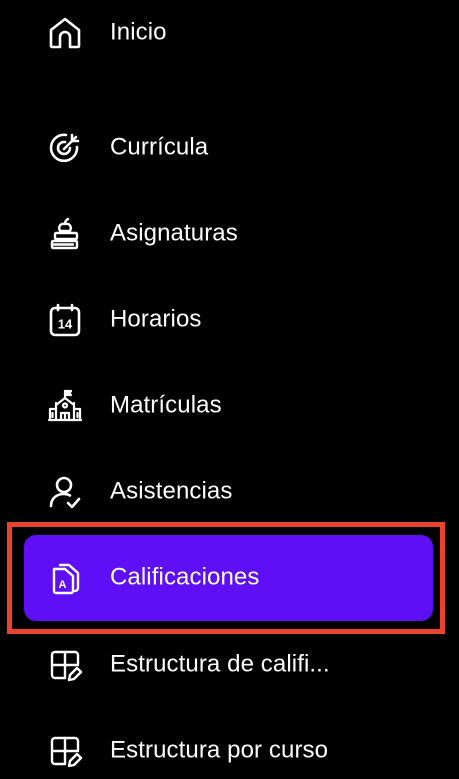  Describe the element at coordinates (65, 33) in the screenshot. I see `home-icon` at that location.